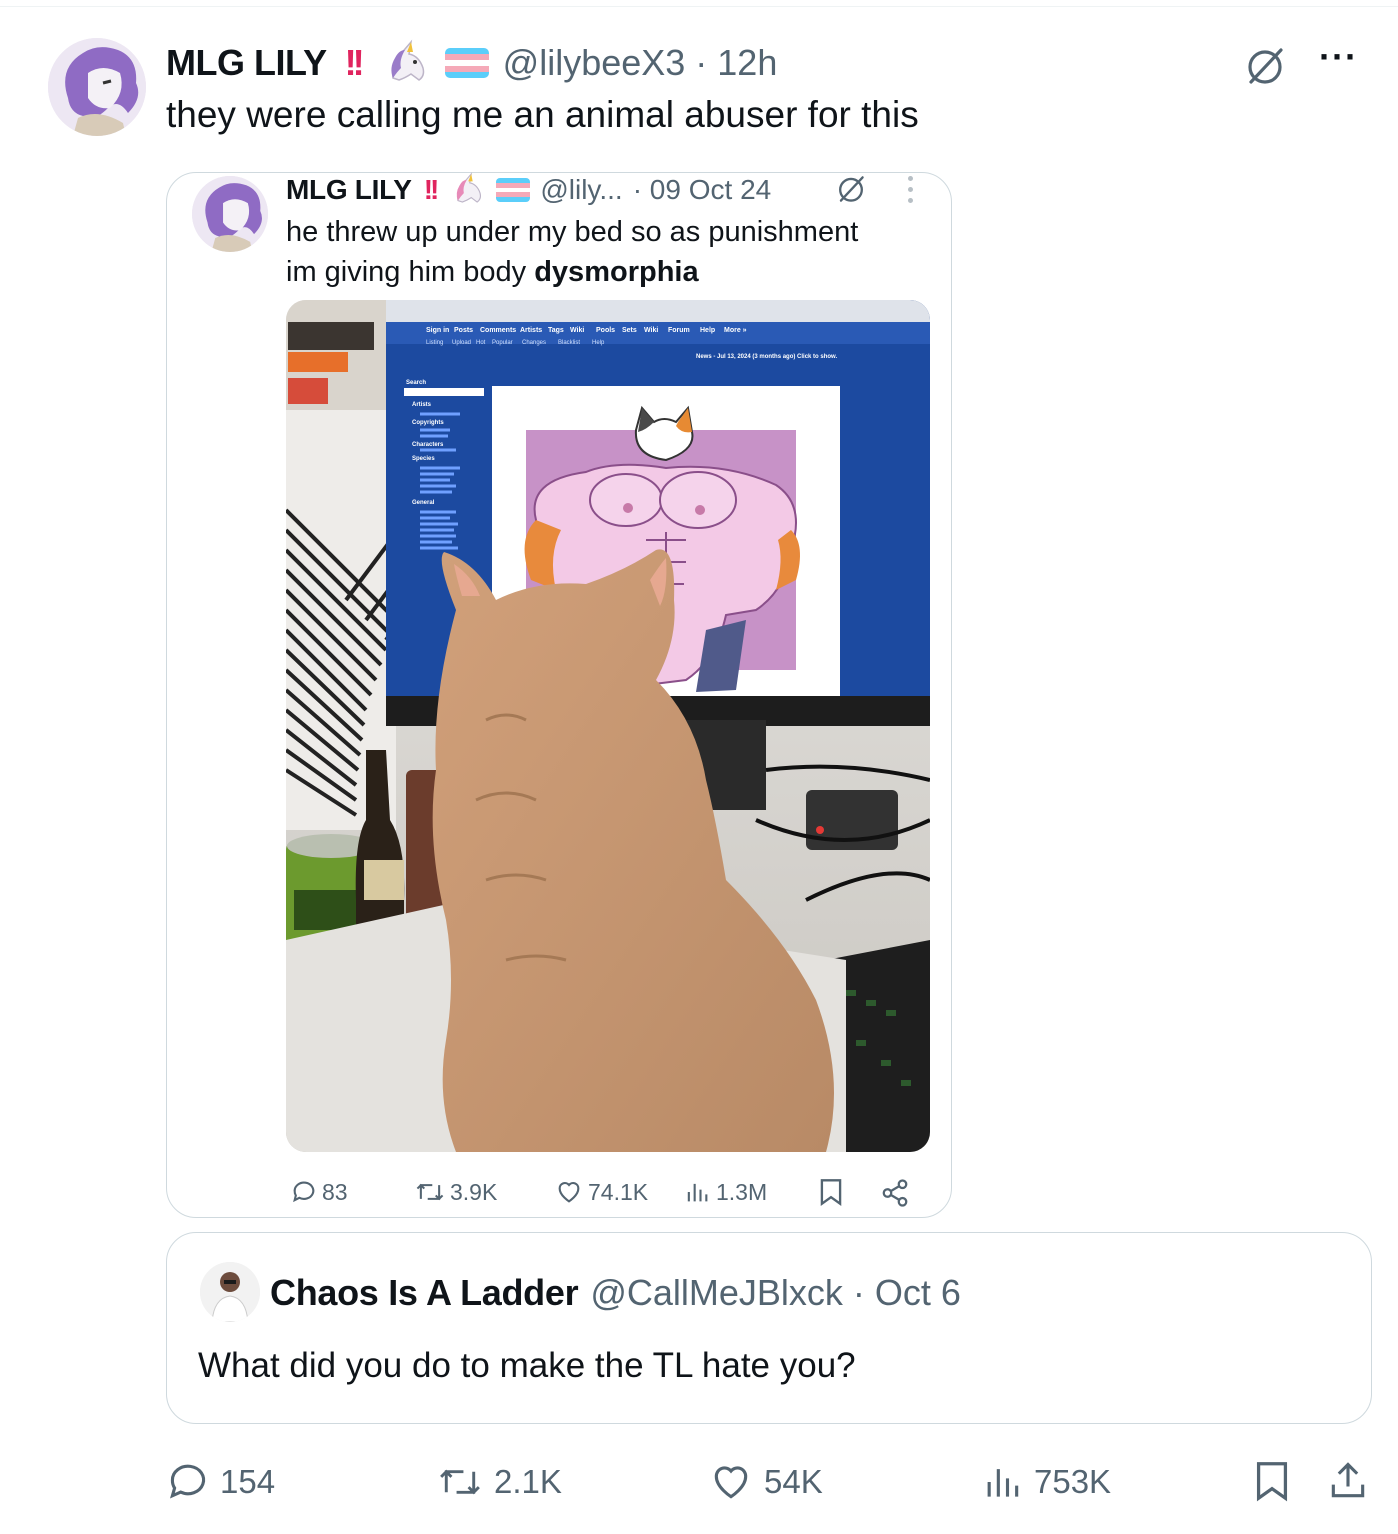 This screenshot has height=1534, width=1398. I want to click on quoted-text-line2: im giving him body dysmorphia, so click(492, 272).